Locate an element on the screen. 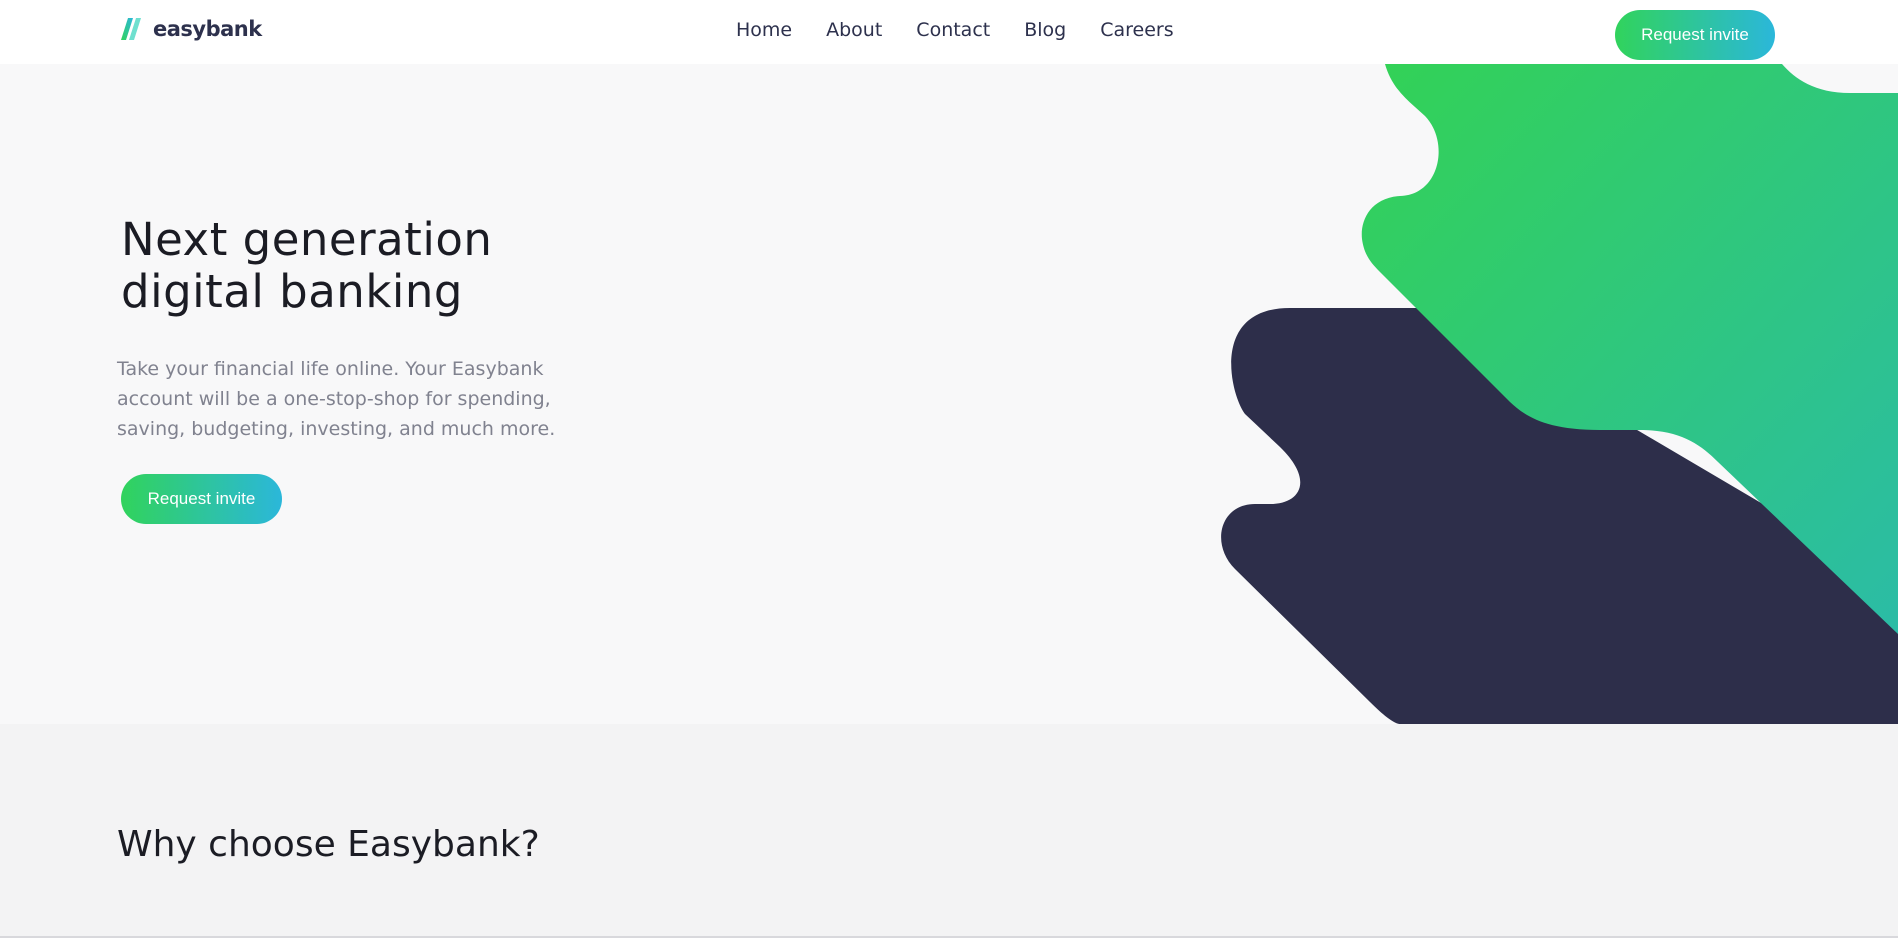 Image resolution: width=1898 pixels, height=938 pixels. hero-title-line-2: digital banking is located at coordinates (292, 291).